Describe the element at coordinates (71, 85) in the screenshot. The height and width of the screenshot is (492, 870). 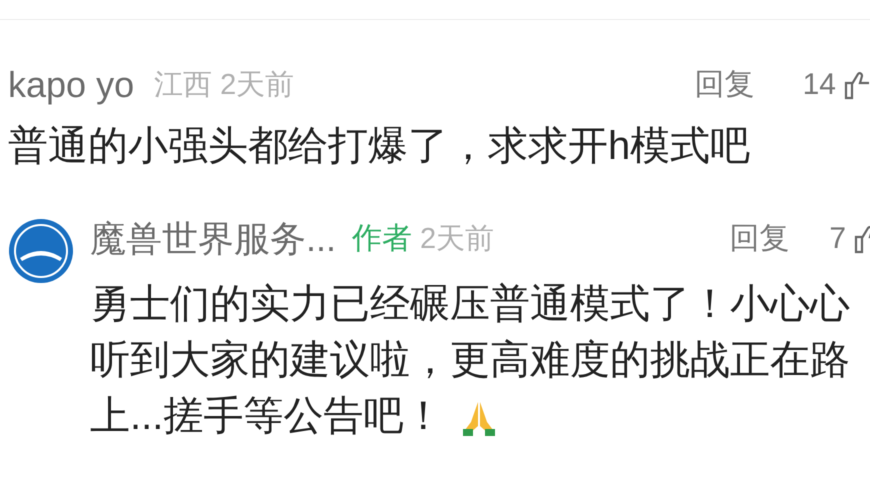
I see `user-name: kapo yo` at that location.